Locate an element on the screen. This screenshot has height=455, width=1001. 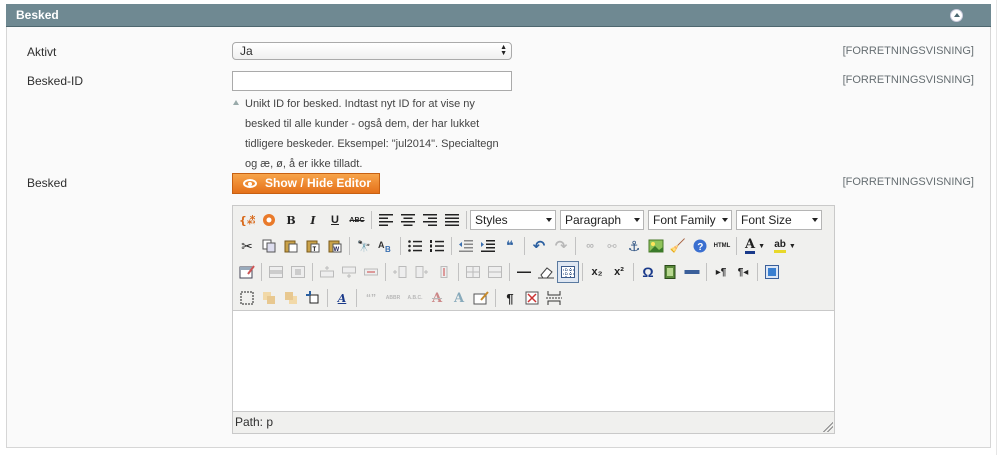
table-edit-icon is located at coordinates (247, 272).